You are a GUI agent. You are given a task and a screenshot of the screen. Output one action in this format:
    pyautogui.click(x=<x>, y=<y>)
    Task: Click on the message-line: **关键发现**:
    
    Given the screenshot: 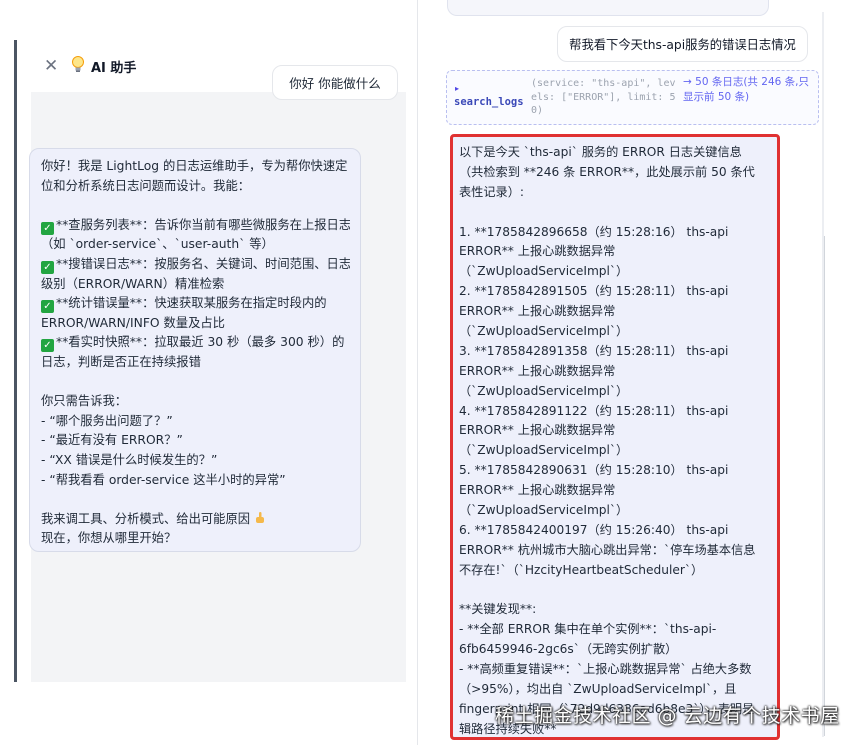 What is the action you would take?
    pyautogui.click(x=614, y=610)
    